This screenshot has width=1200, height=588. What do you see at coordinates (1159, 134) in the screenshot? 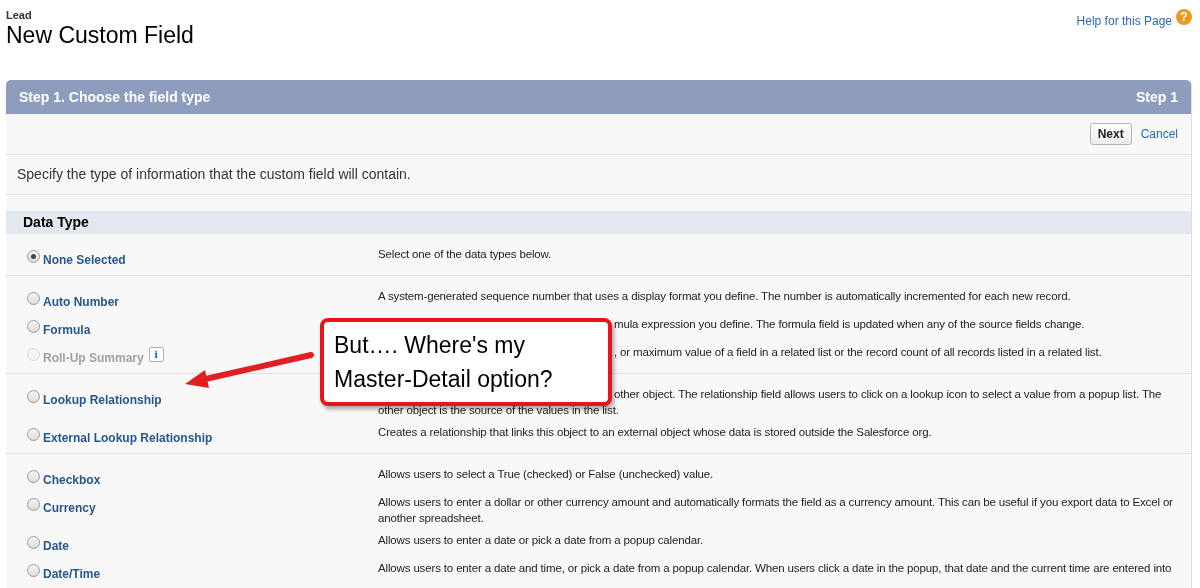
I see `cancel-link: Cancel` at bounding box center [1159, 134].